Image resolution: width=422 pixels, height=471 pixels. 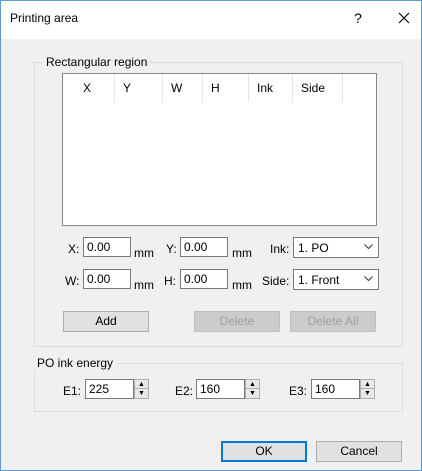 What do you see at coordinates (319, 280) in the screenshot?
I see `side-select-value: 1. Front` at bounding box center [319, 280].